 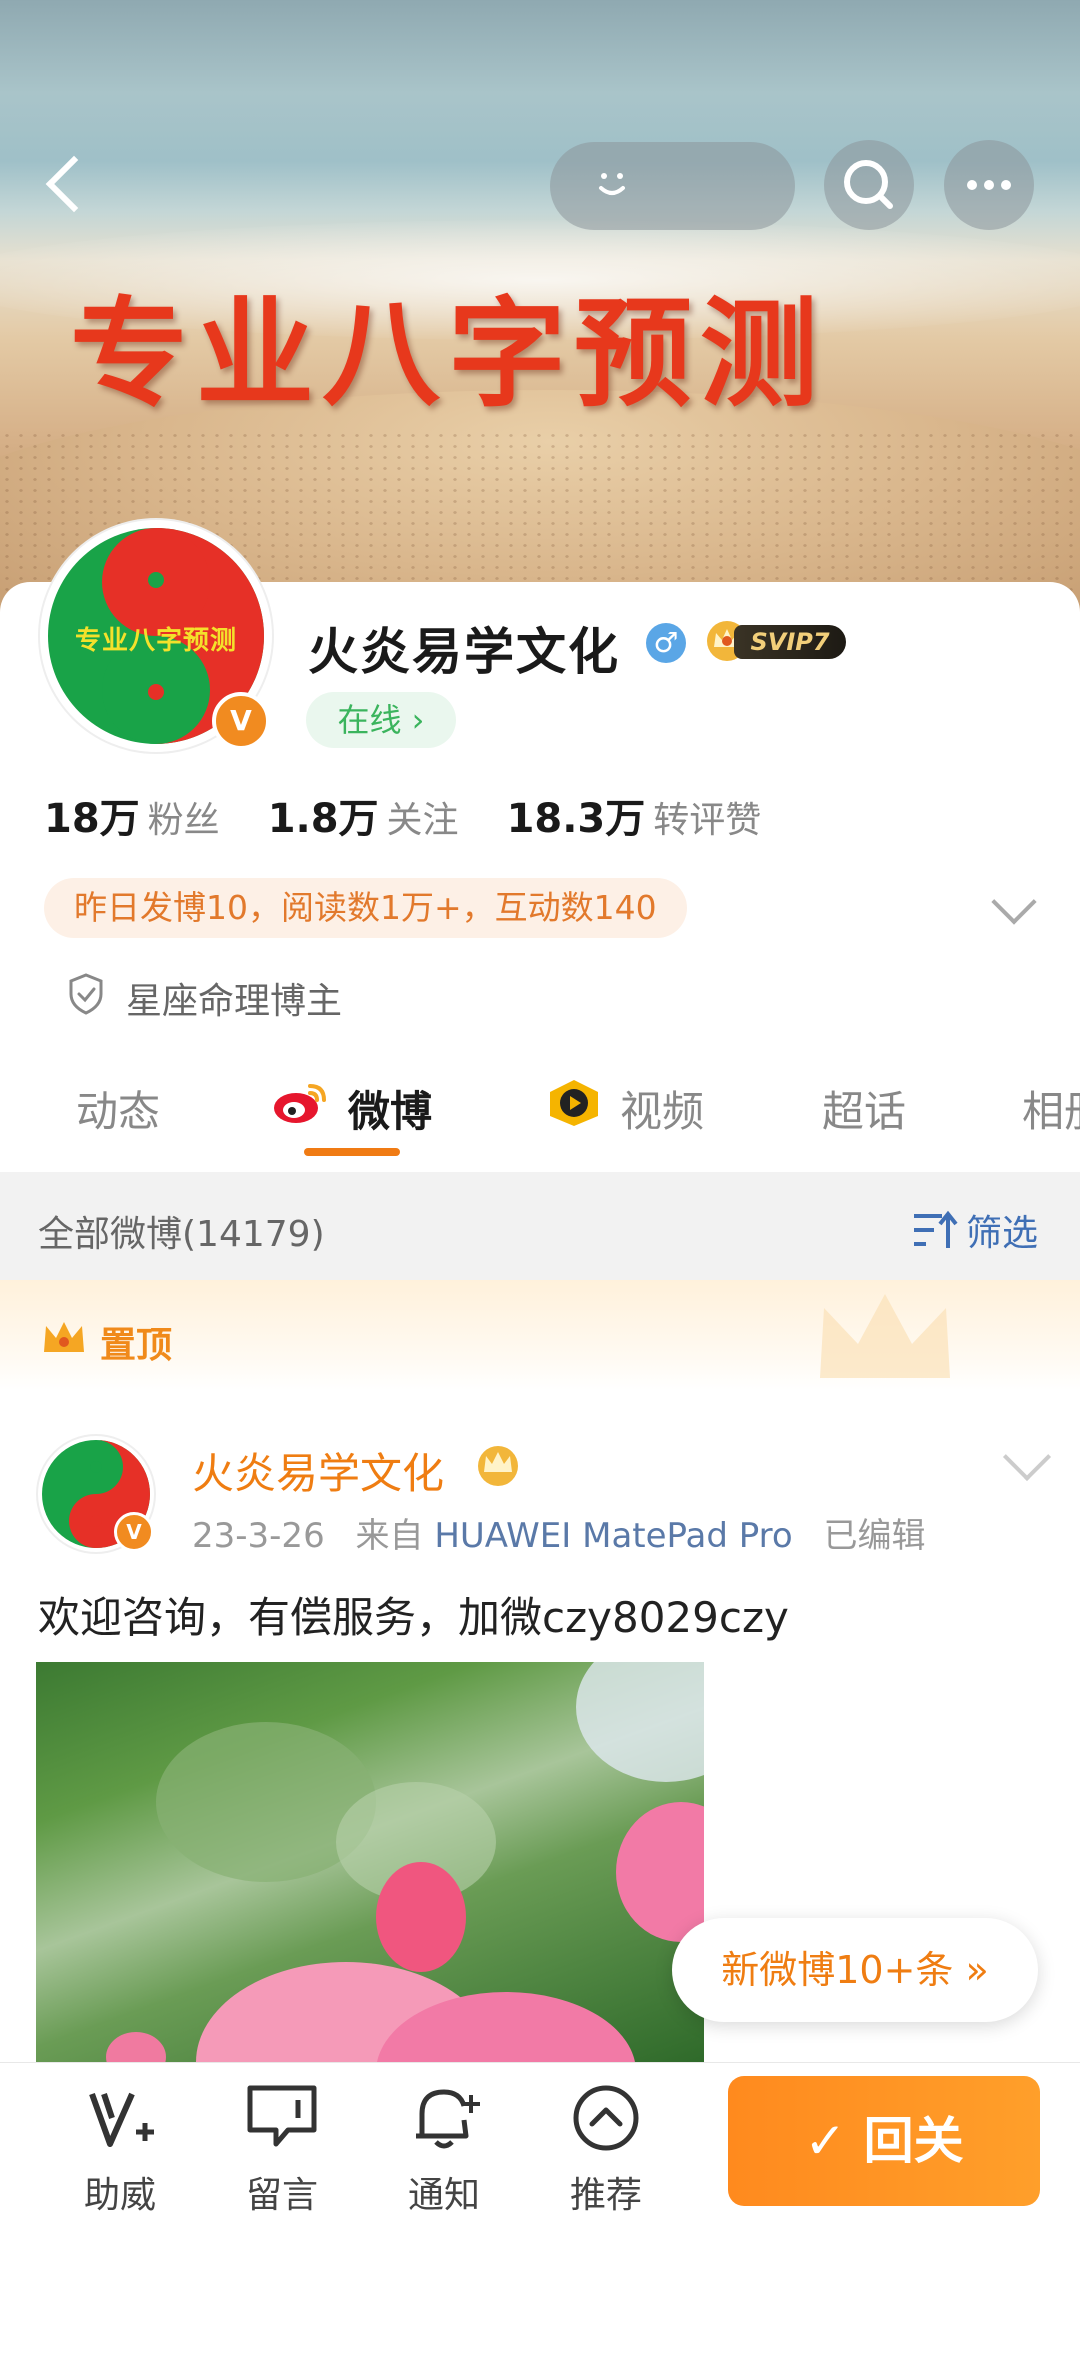 What do you see at coordinates (606, 2118) in the screenshot?
I see `chevron-up-circle-icon` at bounding box center [606, 2118].